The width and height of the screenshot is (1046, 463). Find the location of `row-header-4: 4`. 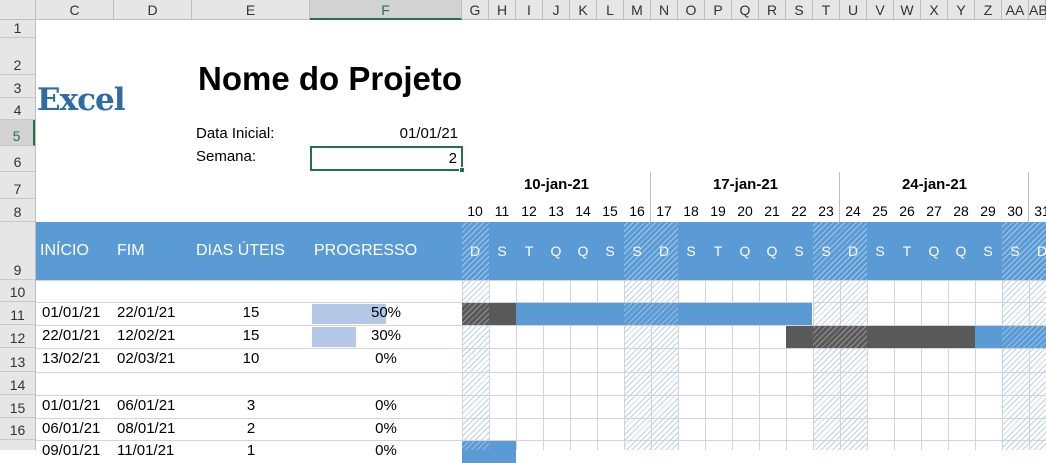

row-header-4: 4 is located at coordinates (17, 109).